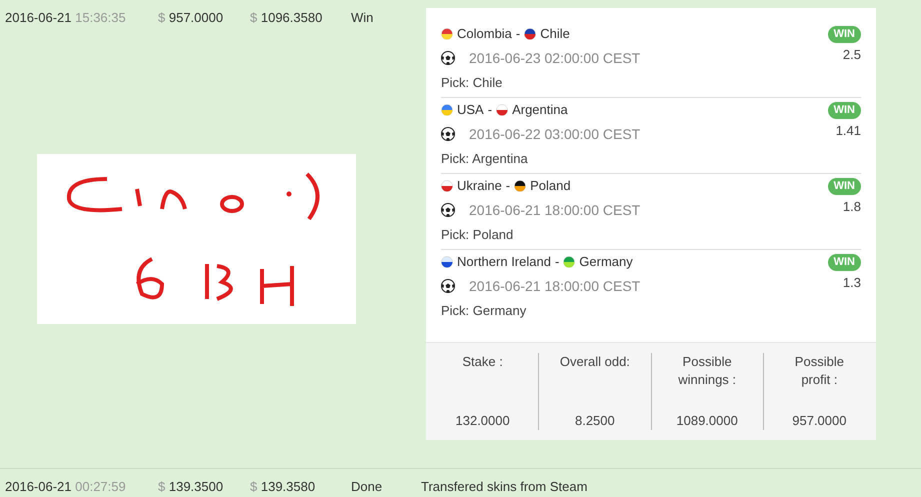  Describe the element at coordinates (191, 18) in the screenshot. I see `amount-cell-text: $ 957.0000` at that location.